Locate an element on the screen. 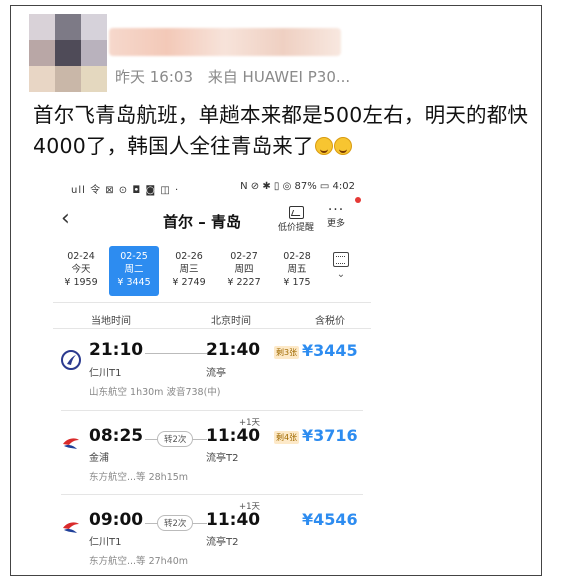 The image size is (570, 580). route-title: 首尔 – 青岛 is located at coordinates (202, 222).